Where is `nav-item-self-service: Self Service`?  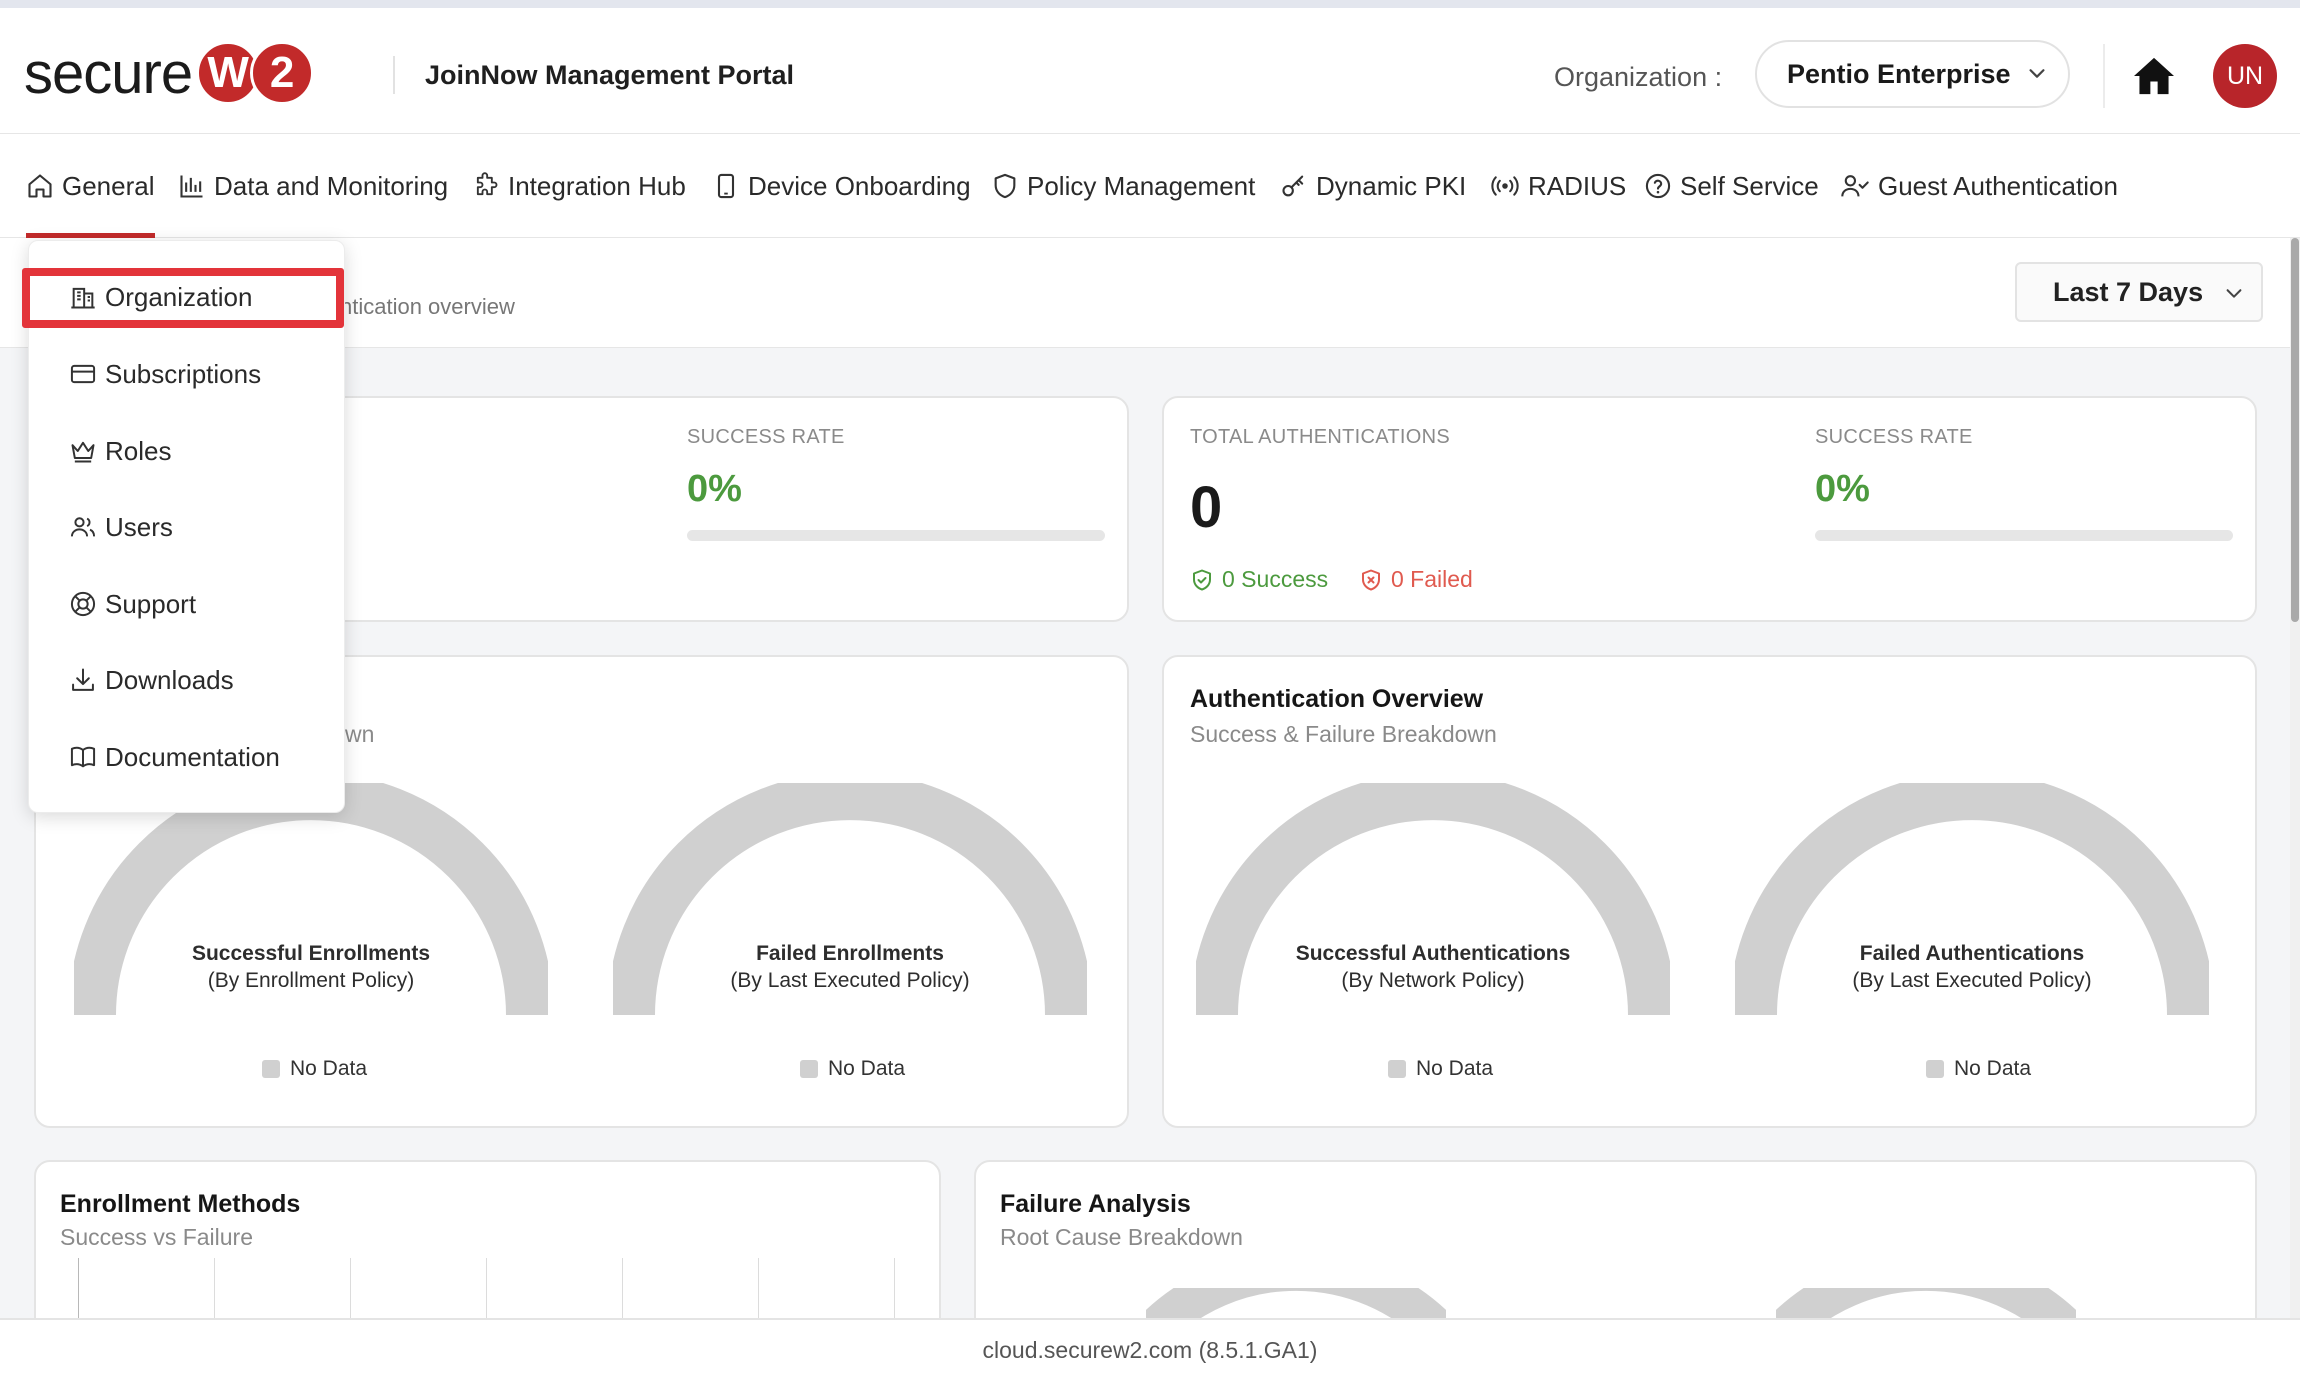
nav-item-self-service: Self Service is located at coordinates (1731, 186).